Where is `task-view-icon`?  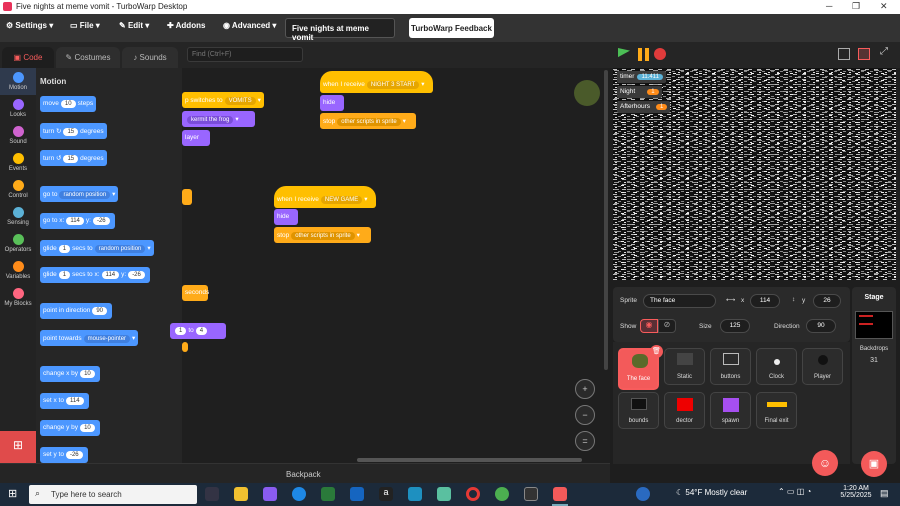 task-view-icon is located at coordinates (212, 494).